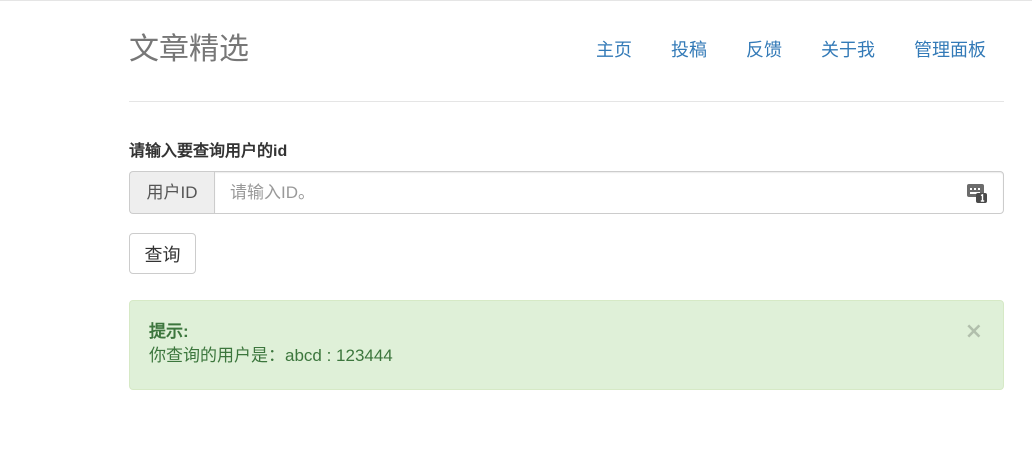 The width and height of the screenshot is (1032, 460). I want to click on alert-message: 你查询的用户是：abcd : 123444, so click(271, 355).